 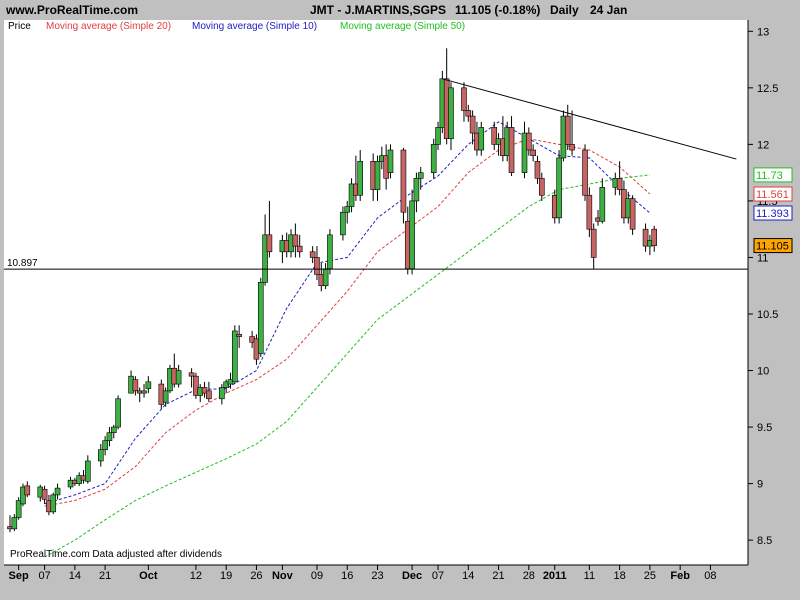 I want to click on x-tick-label: 23, so click(x=377, y=576).